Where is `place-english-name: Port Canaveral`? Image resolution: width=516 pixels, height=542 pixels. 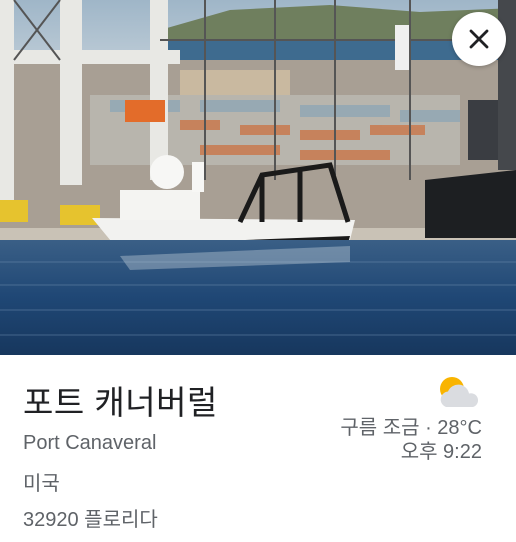
place-english-name: Port Canaveral is located at coordinates (90, 443).